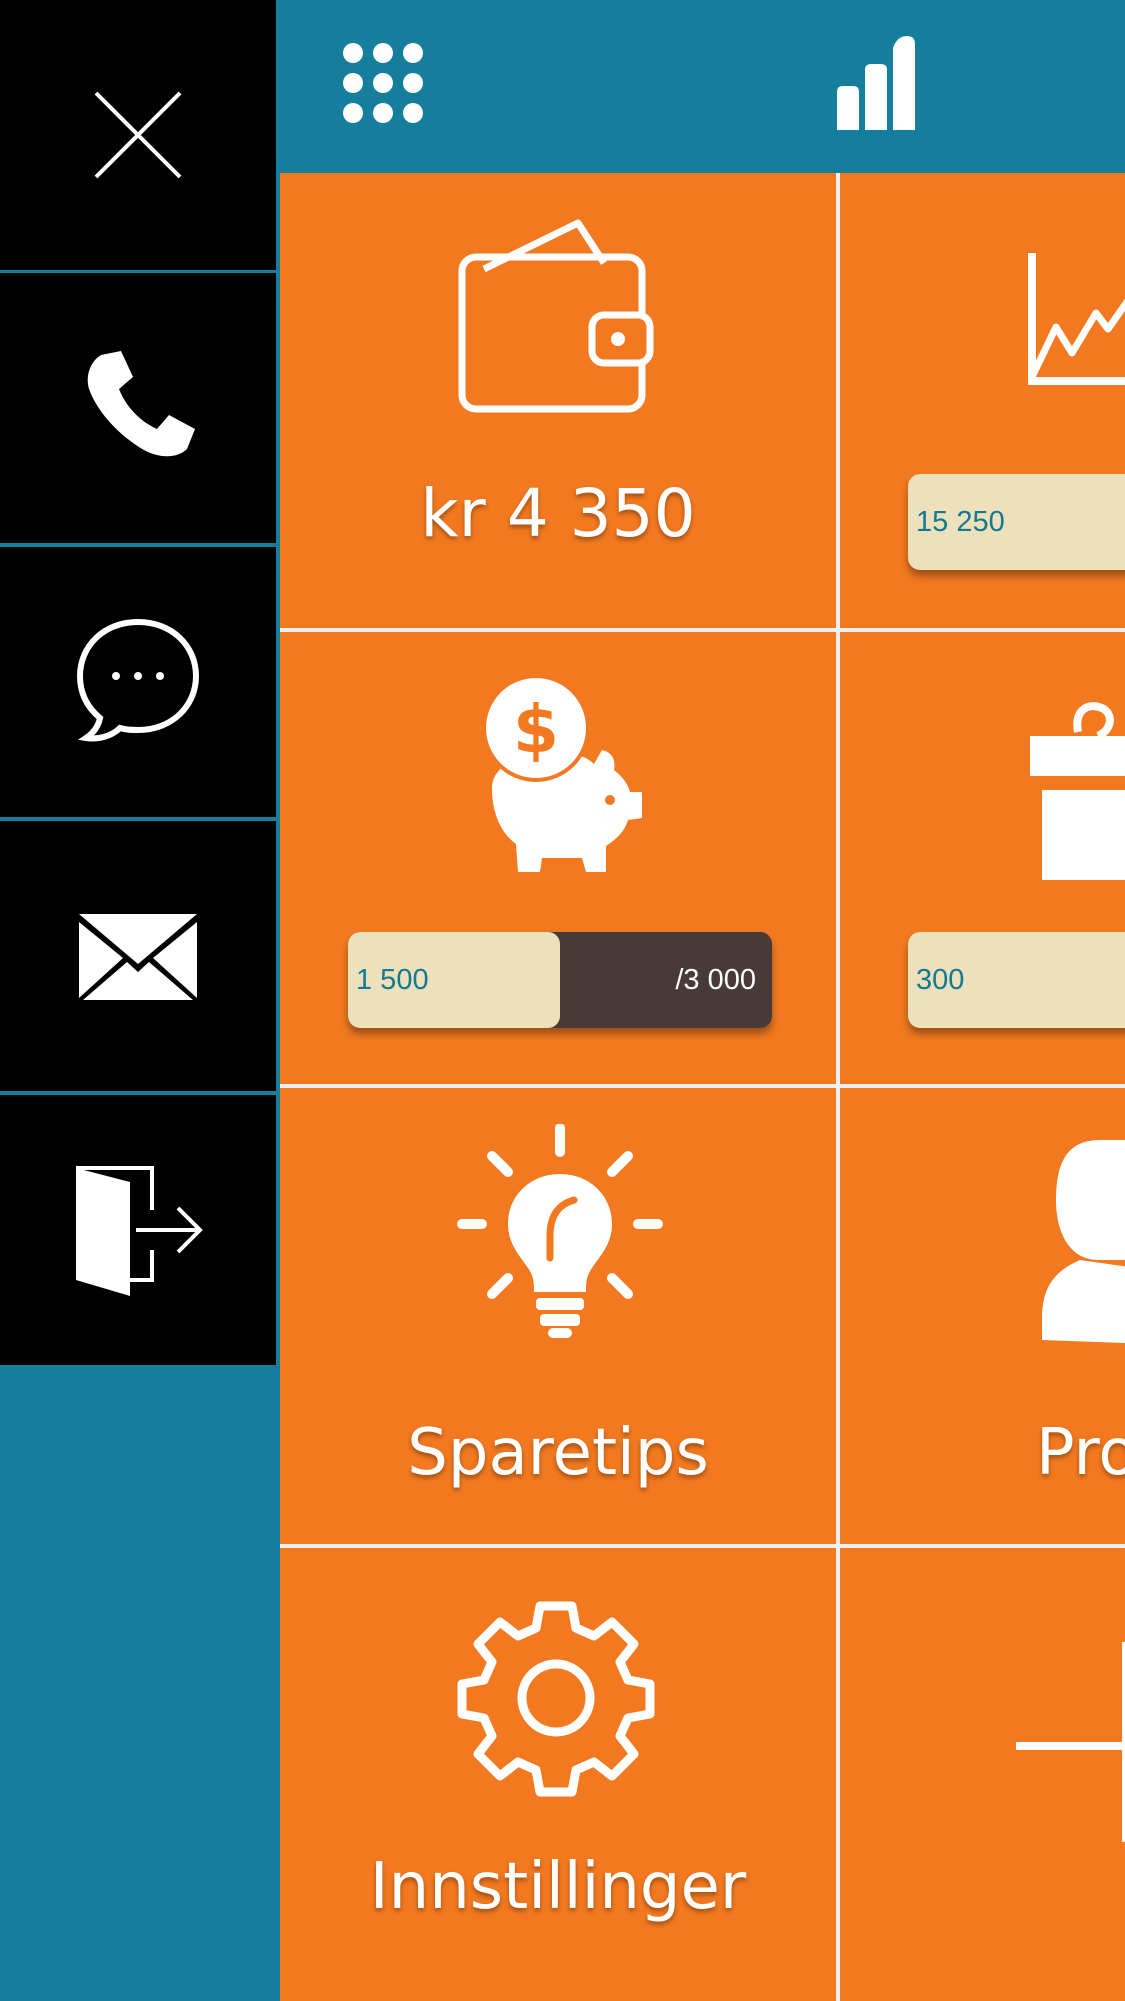 The width and height of the screenshot is (1125, 2001). Describe the element at coordinates (562, 773) in the screenshot. I see `piggy-bank-icon: $` at that location.